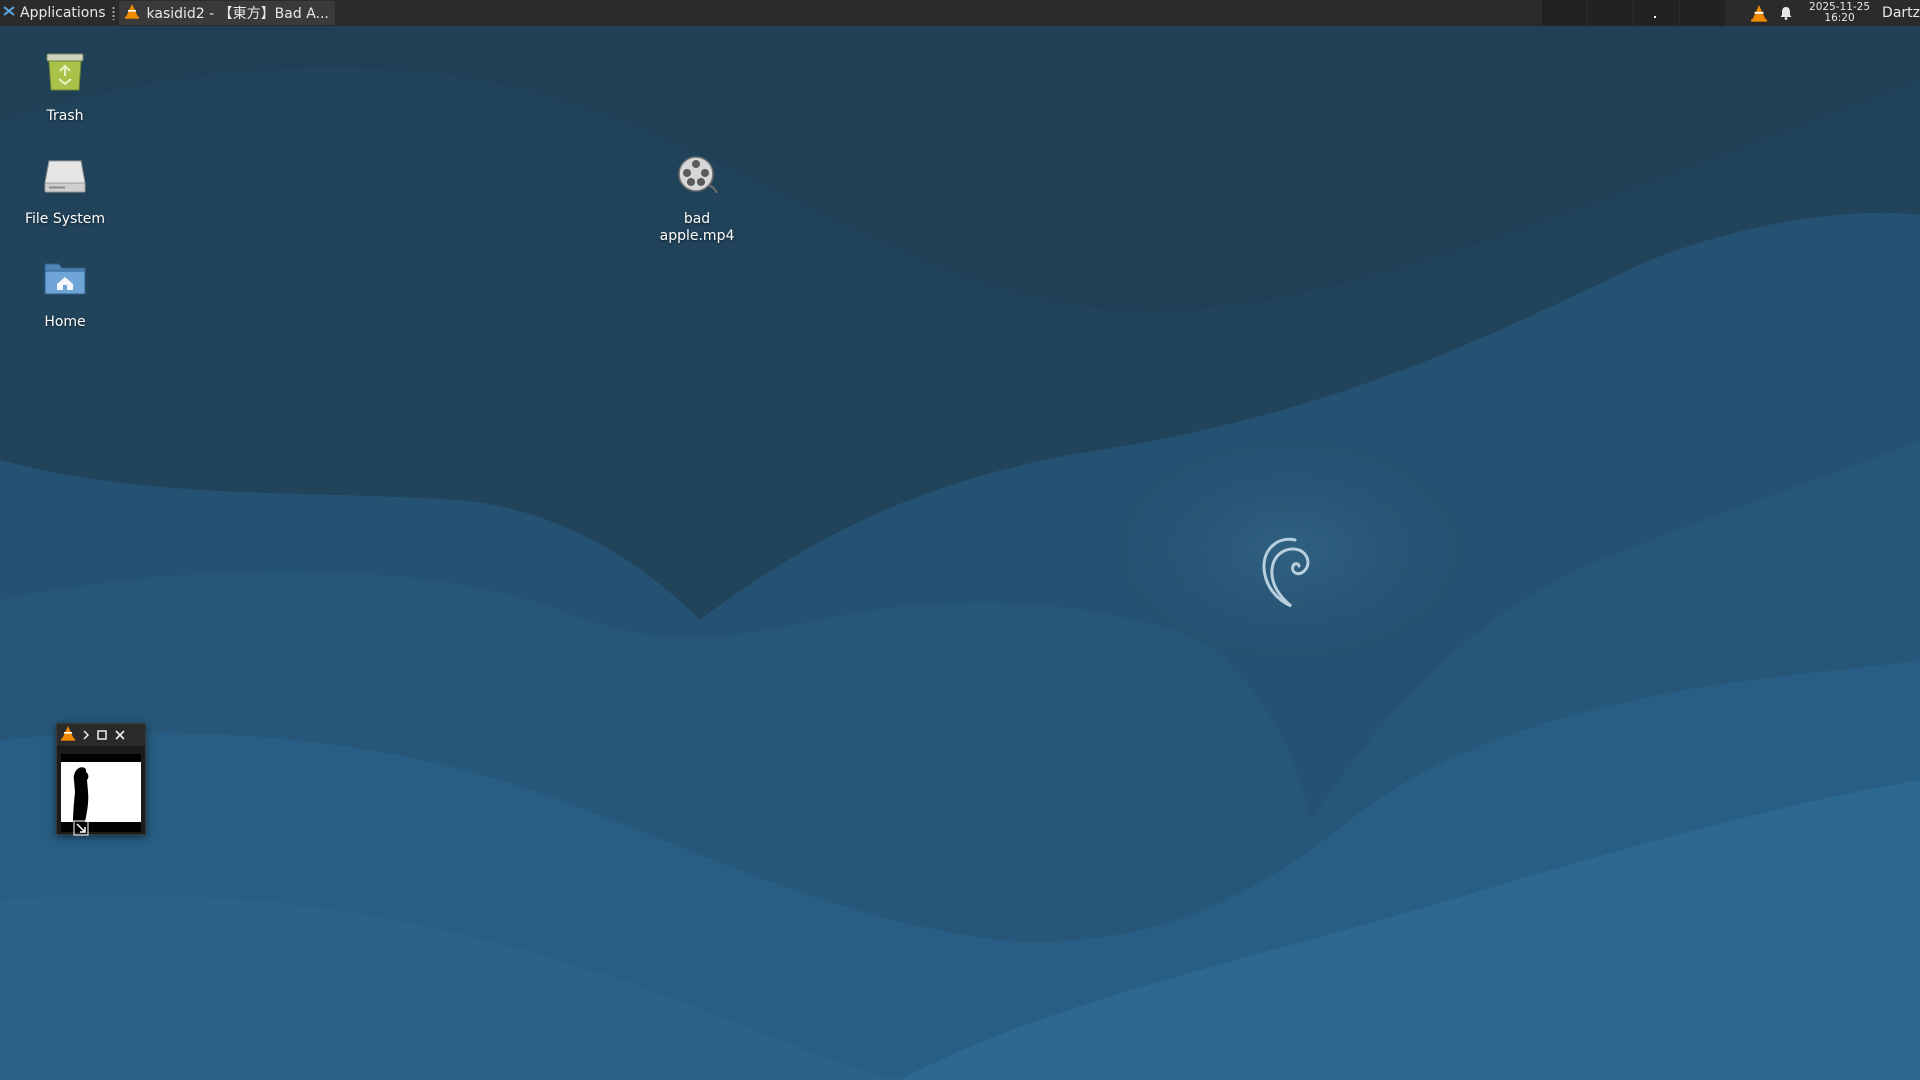  I want to click on user-menu: Dartz, so click(1901, 13).